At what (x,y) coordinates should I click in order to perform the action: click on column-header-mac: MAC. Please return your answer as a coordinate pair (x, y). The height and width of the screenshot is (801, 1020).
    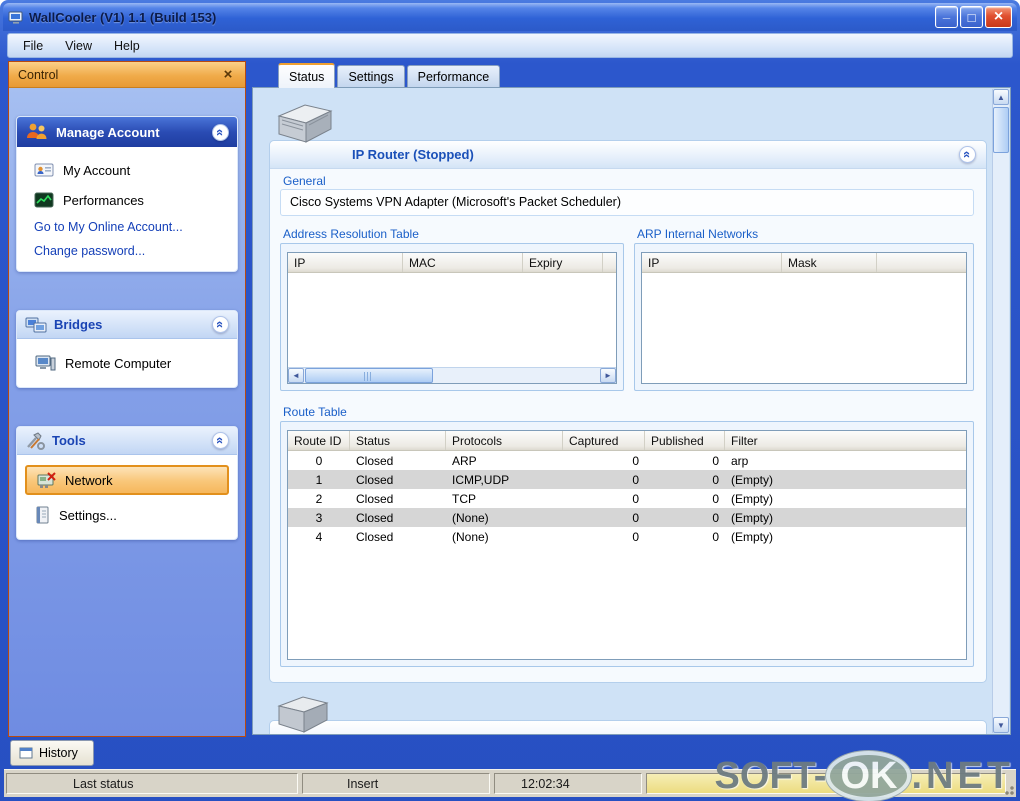
    Looking at the image, I should click on (463, 262).